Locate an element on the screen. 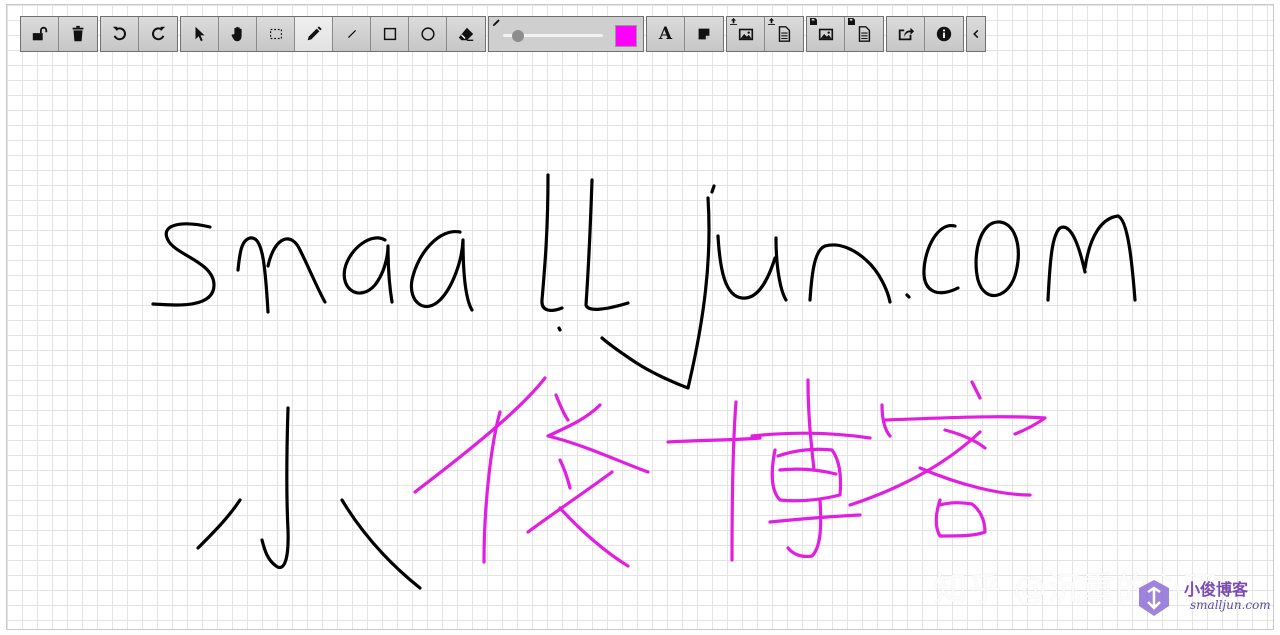 The width and height of the screenshot is (1280, 635). stroke-j is located at coordinates (658, 287).